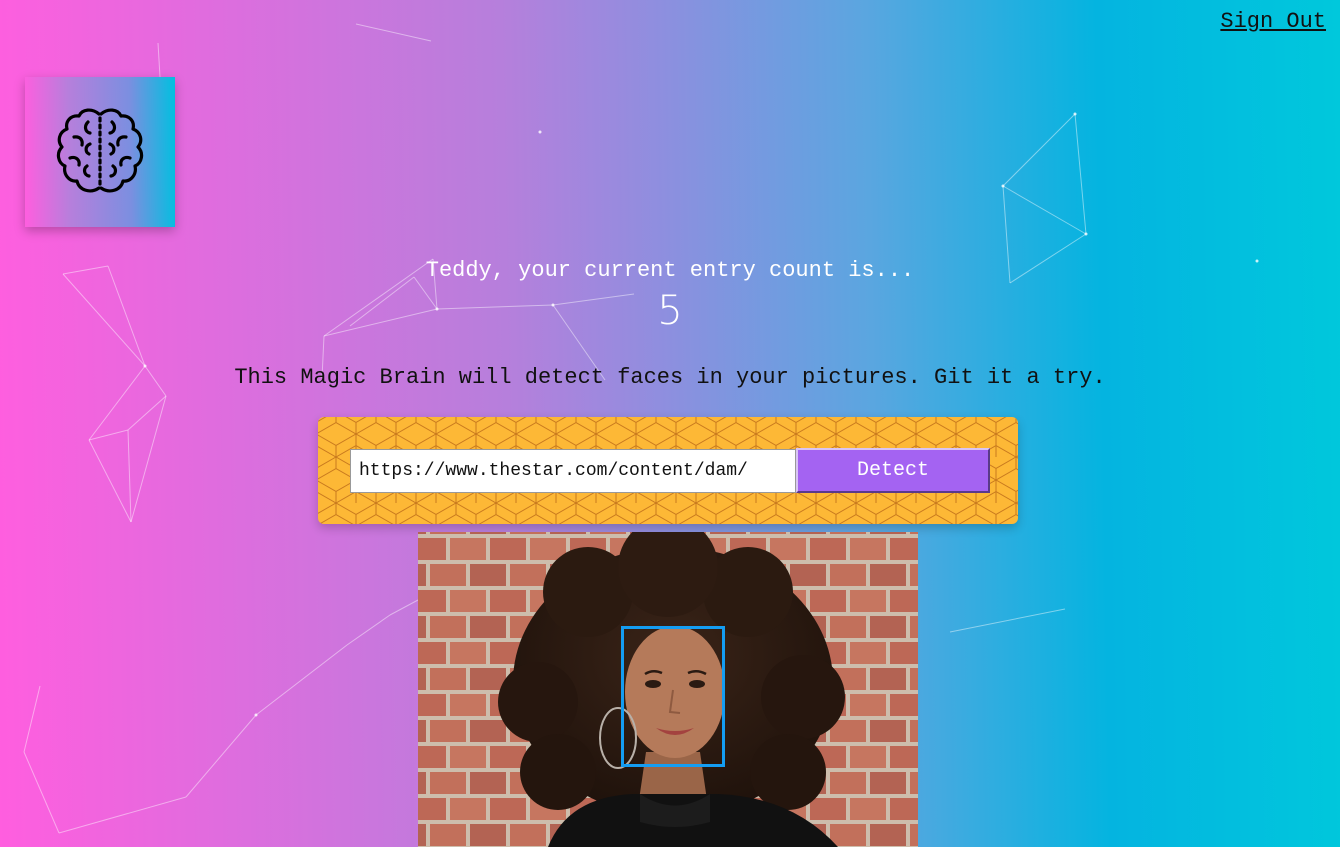 Image resolution: width=1340 pixels, height=847 pixels. What do you see at coordinates (670, 311) in the screenshot?
I see `entry-count-value: 5` at bounding box center [670, 311].